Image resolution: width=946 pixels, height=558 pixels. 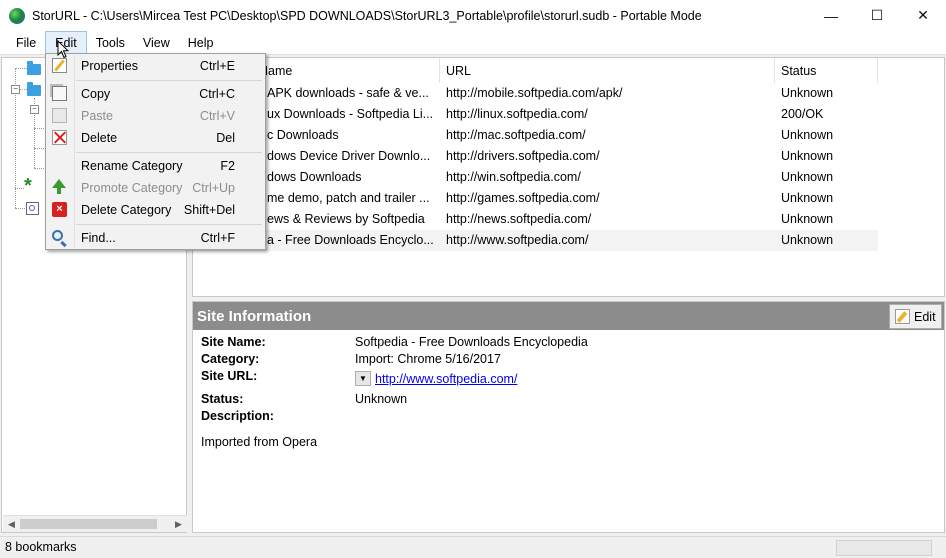 What do you see at coordinates (99, 138) in the screenshot?
I see `menu-item-label: Delete` at bounding box center [99, 138].